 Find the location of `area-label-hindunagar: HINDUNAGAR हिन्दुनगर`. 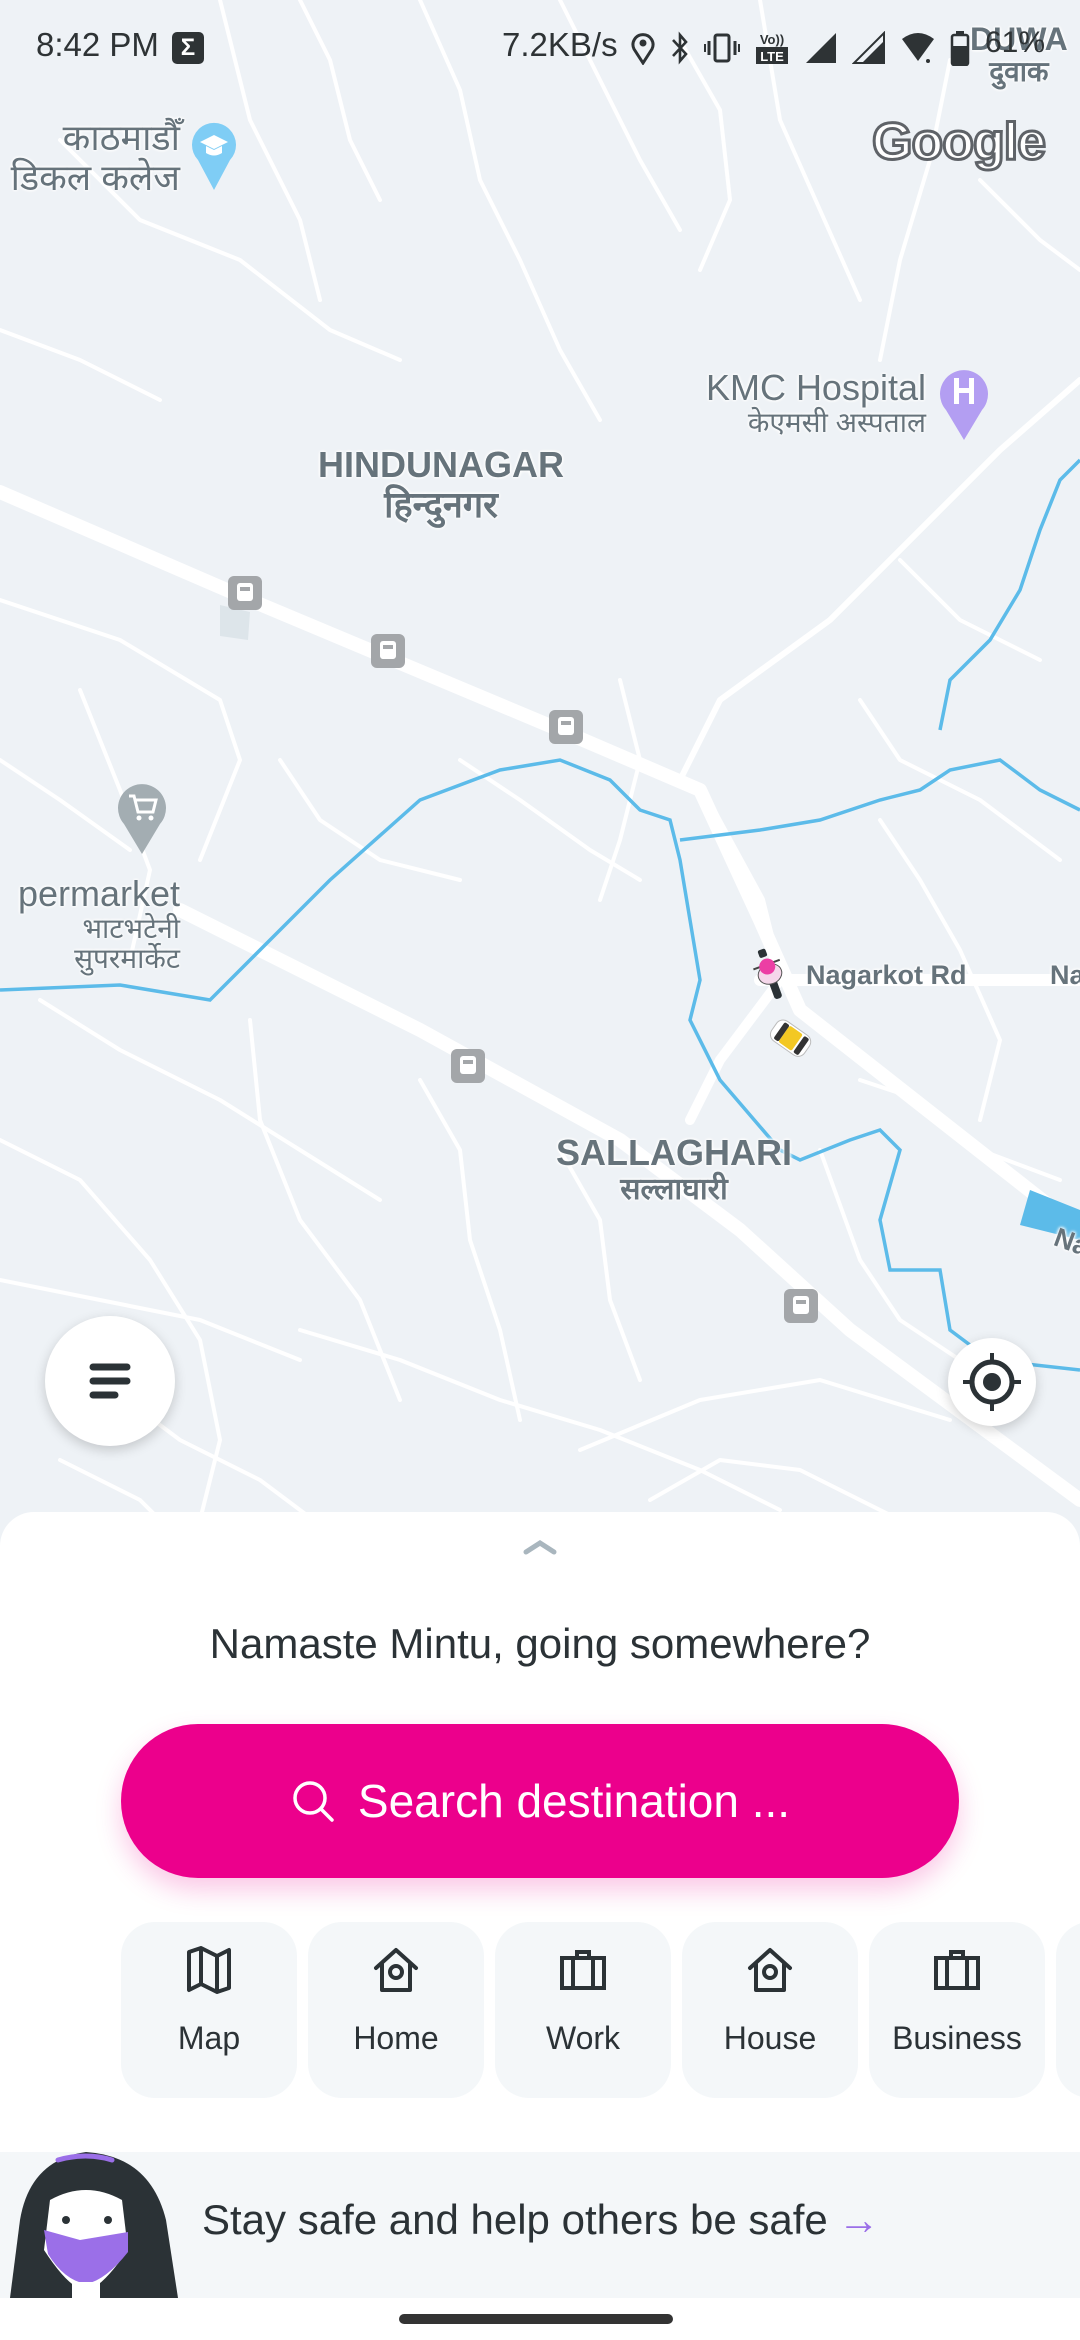

area-label-hindunagar: HINDUNAGAR हिन्दुनगर is located at coordinates (441, 484).